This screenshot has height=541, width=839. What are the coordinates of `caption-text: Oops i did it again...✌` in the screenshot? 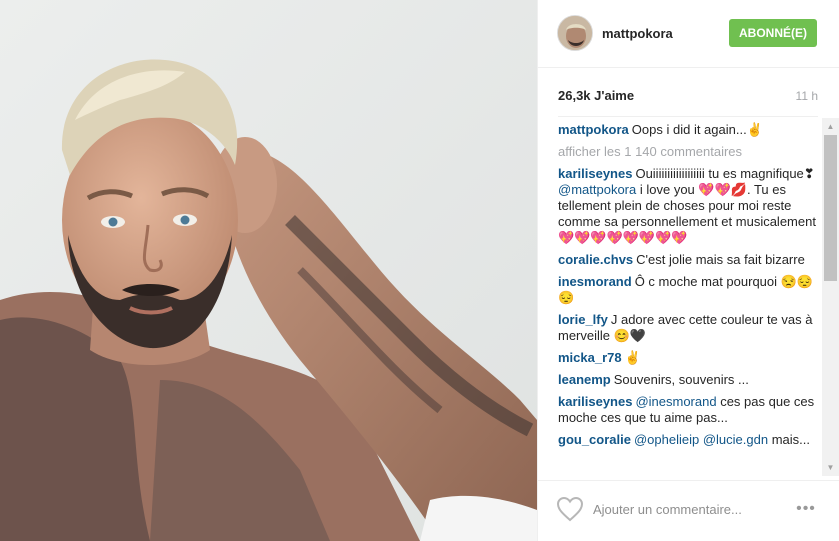 It's located at (697, 129).